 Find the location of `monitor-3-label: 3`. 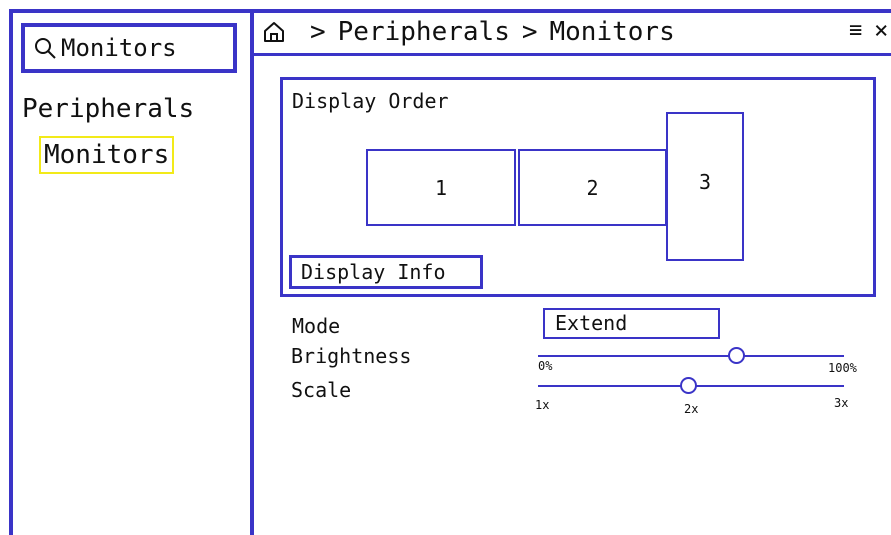

monitor-3-label: 3 is located at coordinates (705, 181).